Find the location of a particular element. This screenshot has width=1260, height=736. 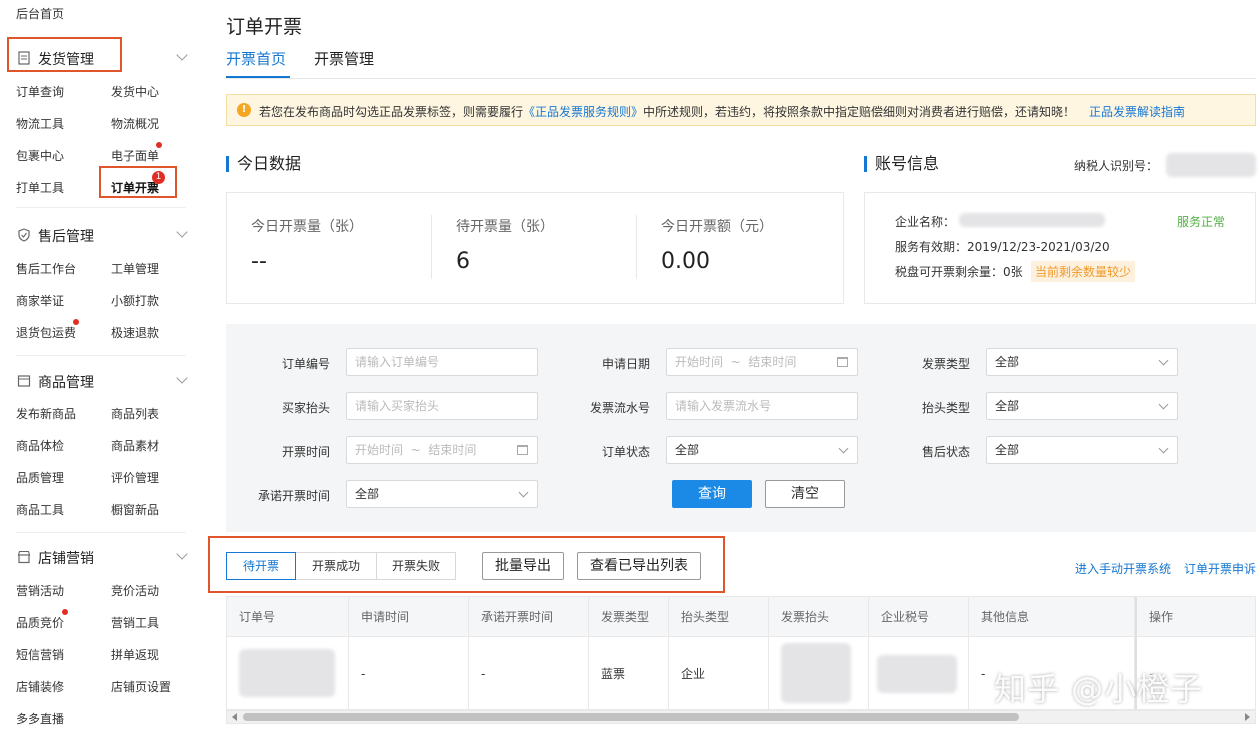

sidebar-item-package-center: 包裹中心 is located at coordinates (40, 155).